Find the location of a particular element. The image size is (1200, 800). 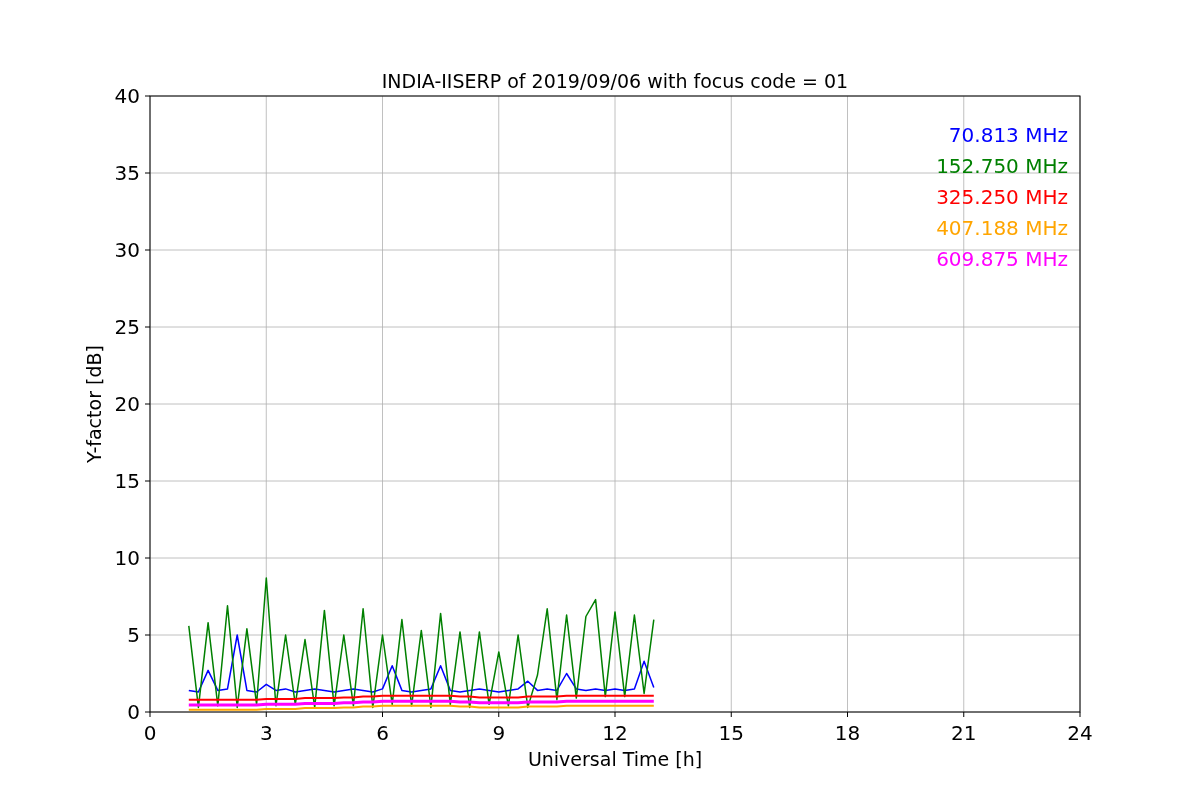

legend-label: 407.188 MHz is located at coordinates (1002, 228).